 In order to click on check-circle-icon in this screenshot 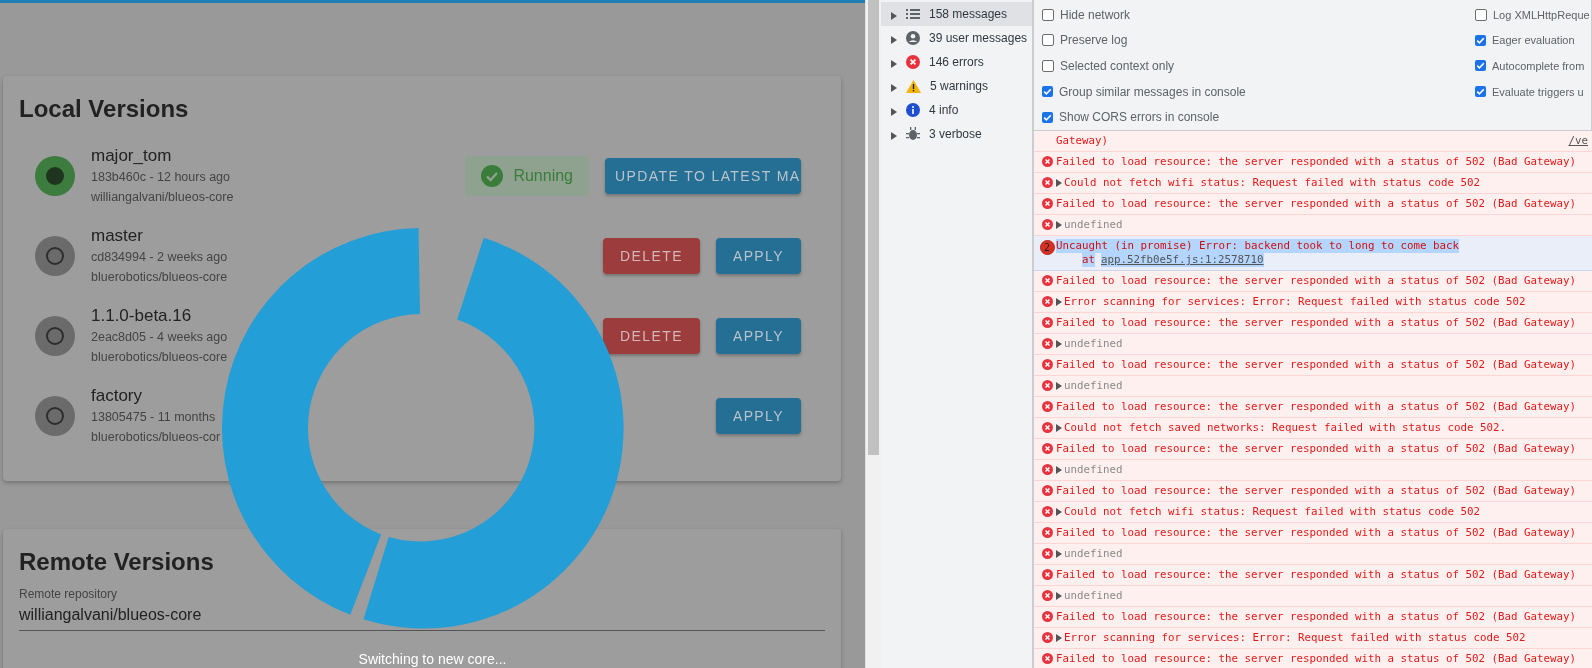, I will do `click(492, 176)`.